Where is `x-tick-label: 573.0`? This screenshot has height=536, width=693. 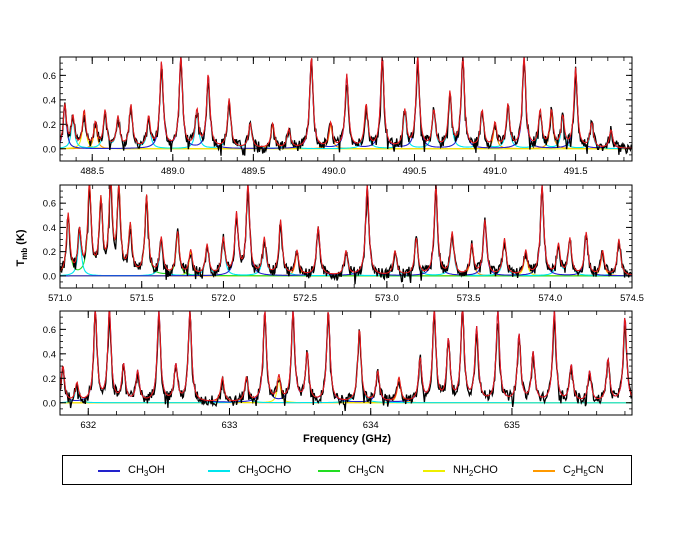
x-tick-label: 573.0 is located at coordinates (387, 298).